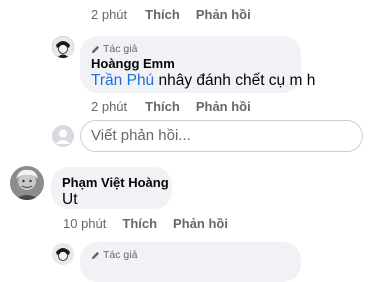 The image size is (374, 282). I want to click on reply-bubble: Tác giả, so click(190, 262).